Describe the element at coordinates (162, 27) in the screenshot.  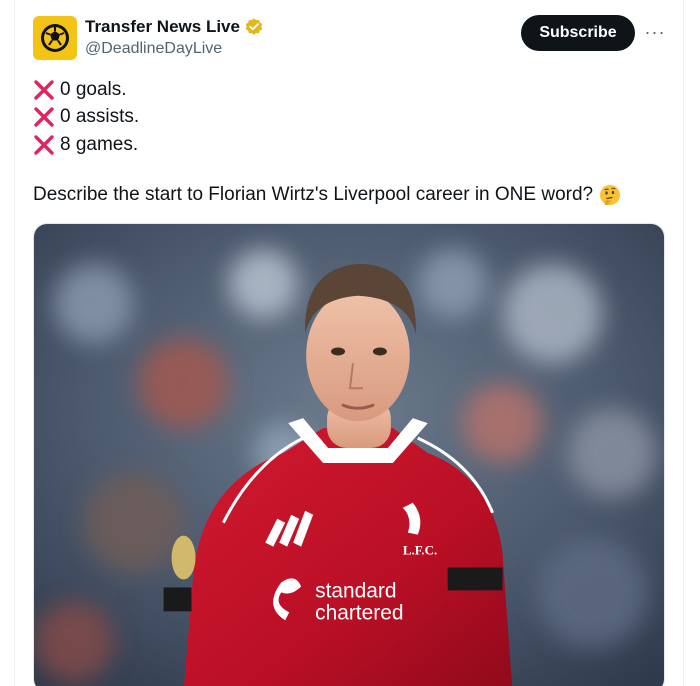
I see `display-name: Transfer News Live` at that location.